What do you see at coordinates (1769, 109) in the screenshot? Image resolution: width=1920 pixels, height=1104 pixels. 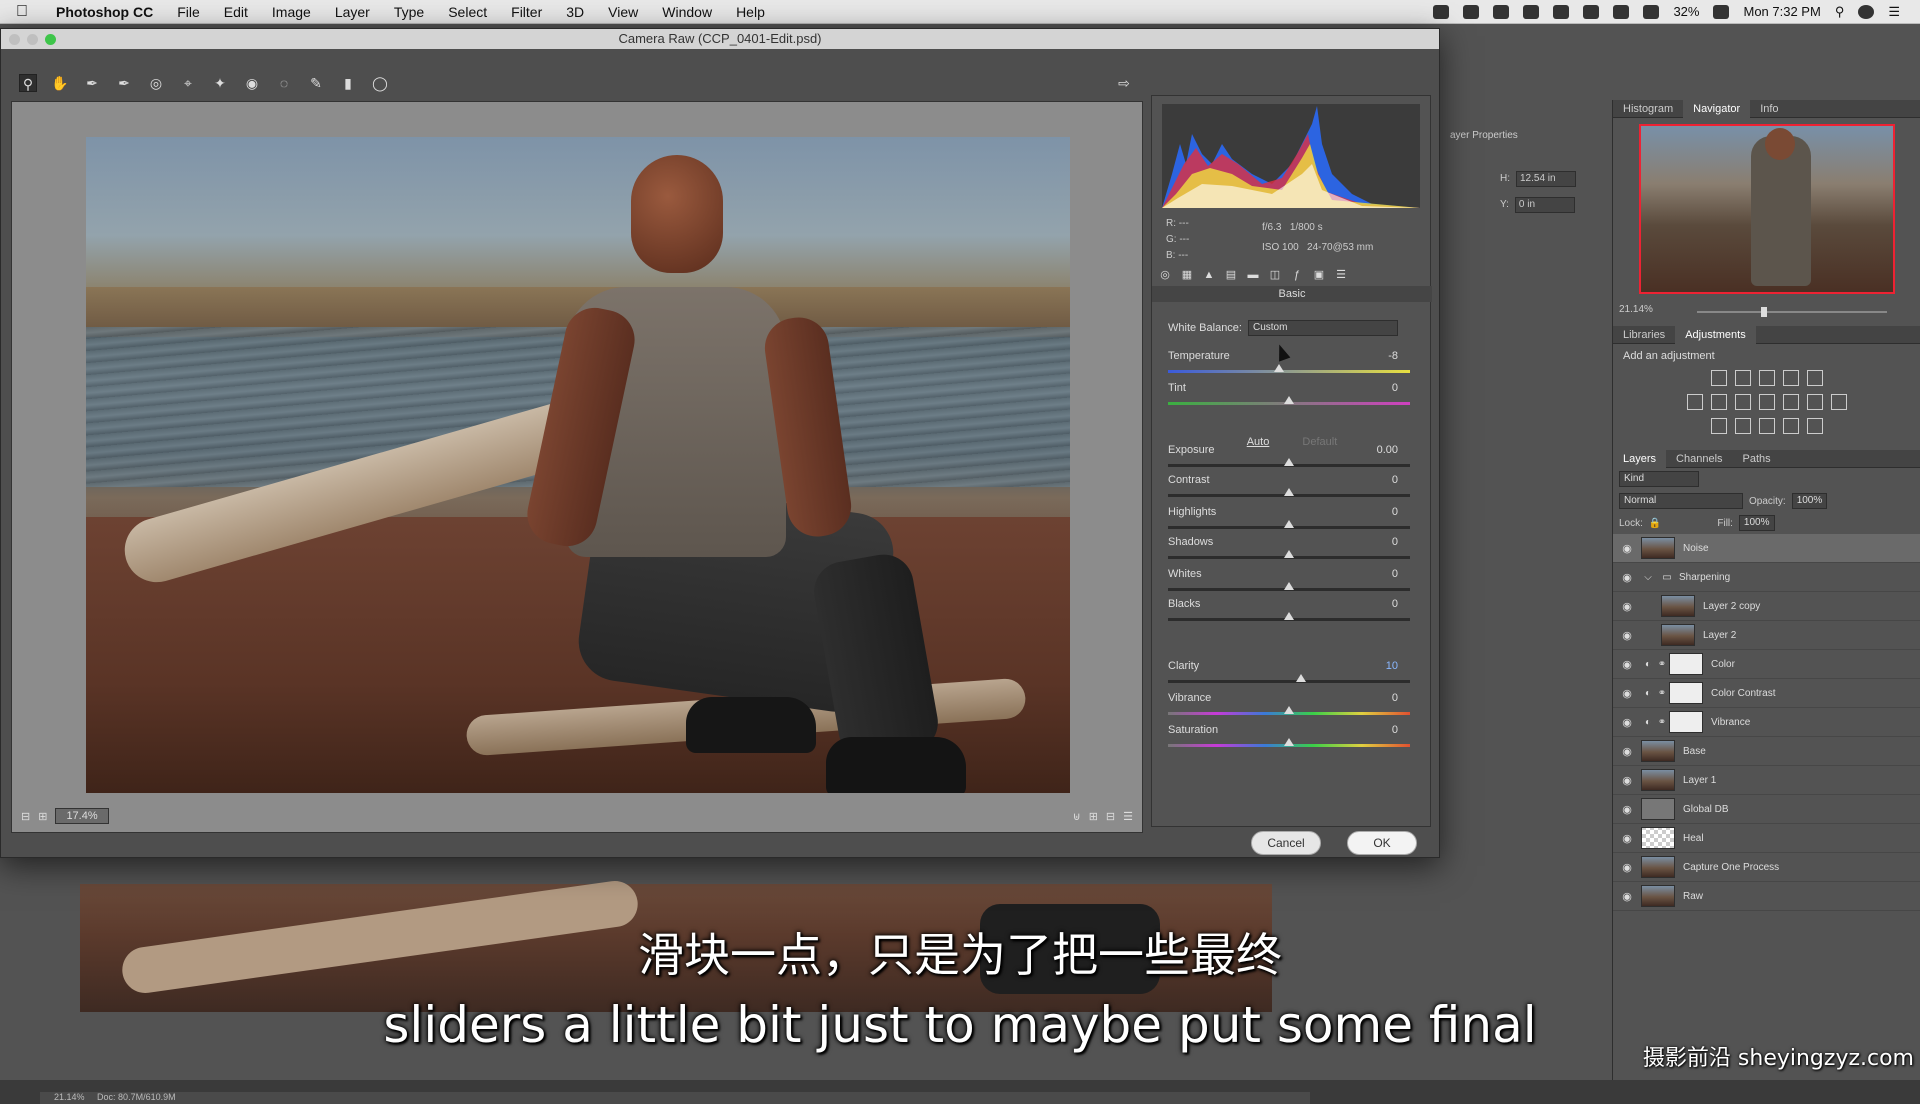 I see `tab-info: Info` at bounding box center [1769, 109].